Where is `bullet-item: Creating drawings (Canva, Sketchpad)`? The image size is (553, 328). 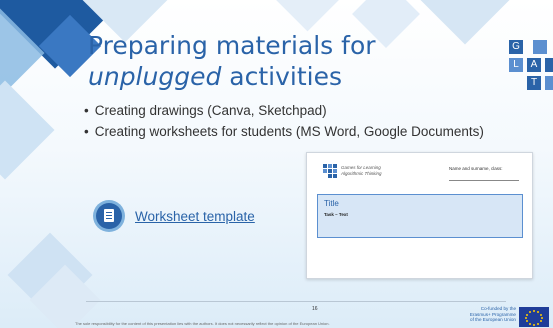
bullet-item: Creating drawings (Canva, Sketchpad) is located at coordinates (284, 110).